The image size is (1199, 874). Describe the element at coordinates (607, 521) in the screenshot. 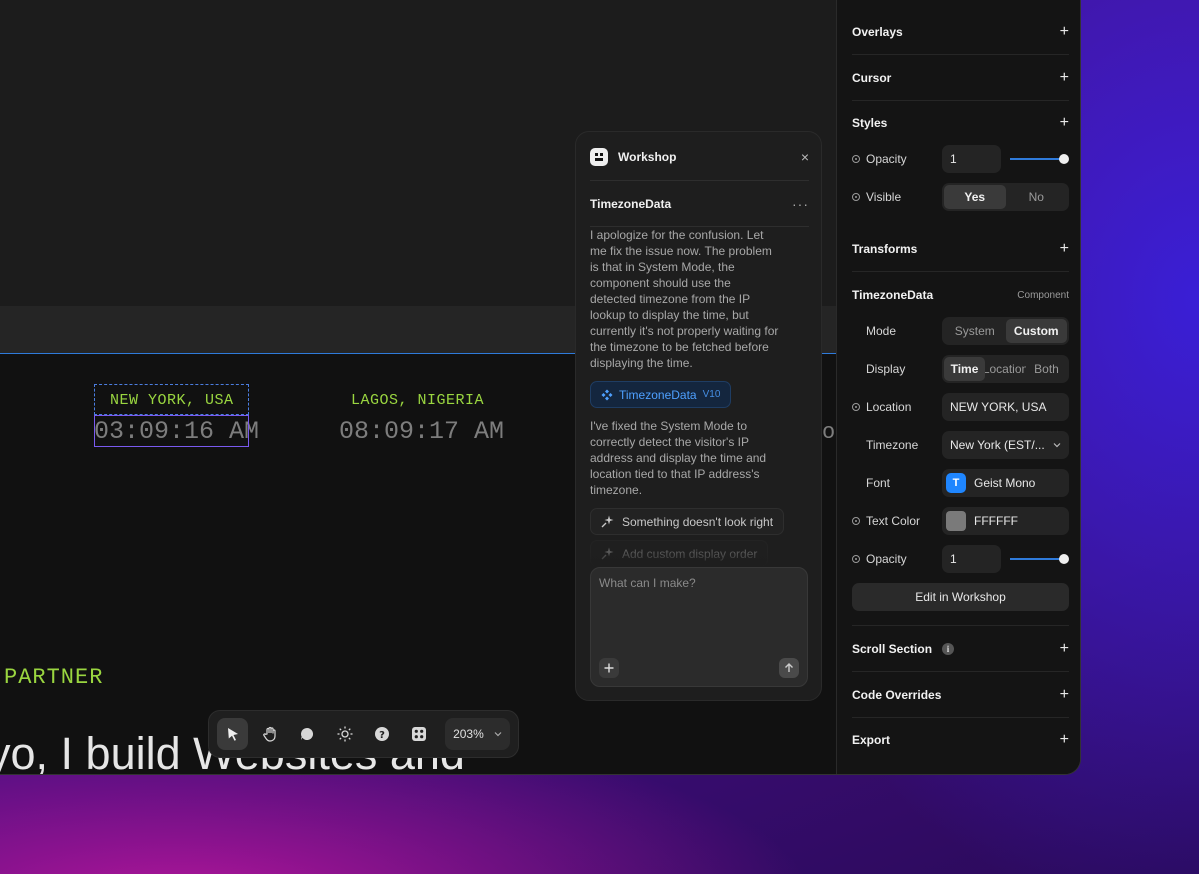

I see `sparkle-icon` at that location.